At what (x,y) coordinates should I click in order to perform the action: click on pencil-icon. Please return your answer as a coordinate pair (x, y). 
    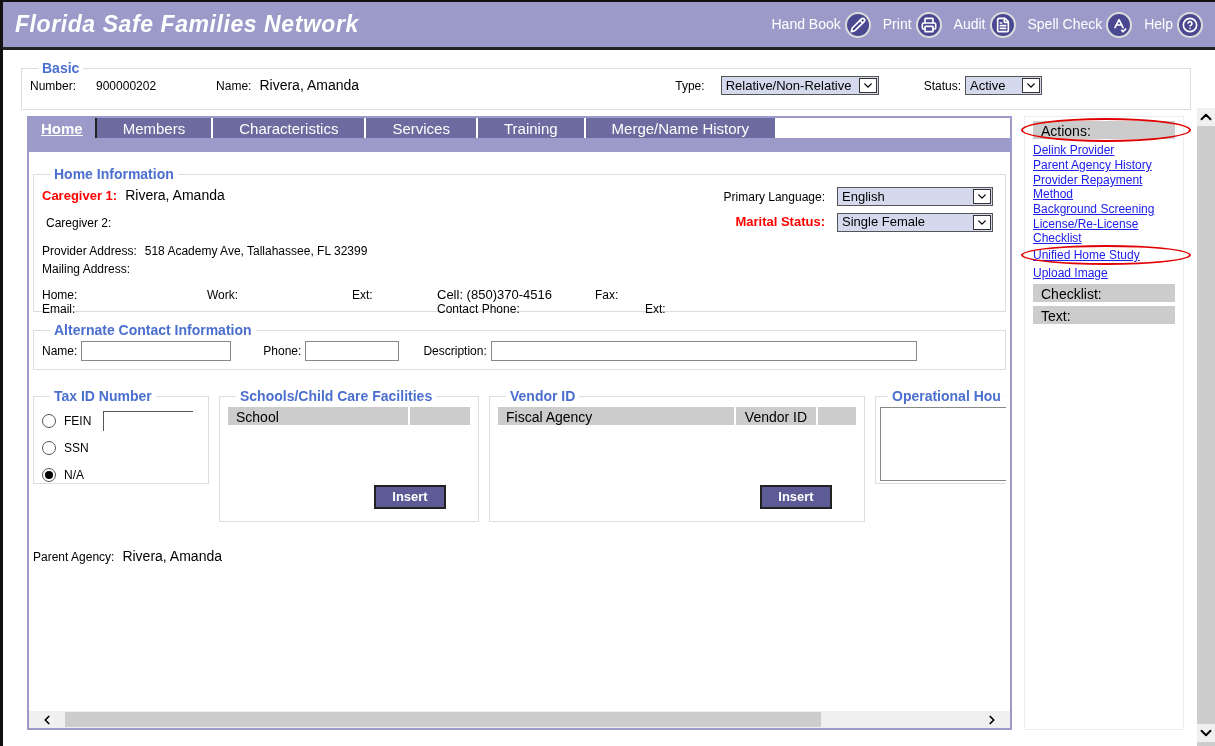
    Looking at the image, I should click on (857, 24).